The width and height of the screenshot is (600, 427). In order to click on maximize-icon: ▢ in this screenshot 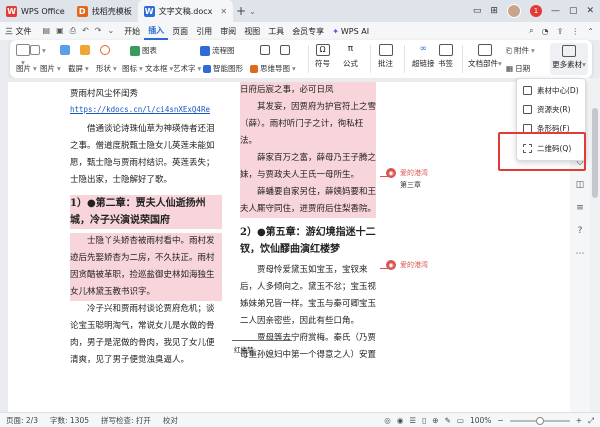, I will do `click(573, 11)`.